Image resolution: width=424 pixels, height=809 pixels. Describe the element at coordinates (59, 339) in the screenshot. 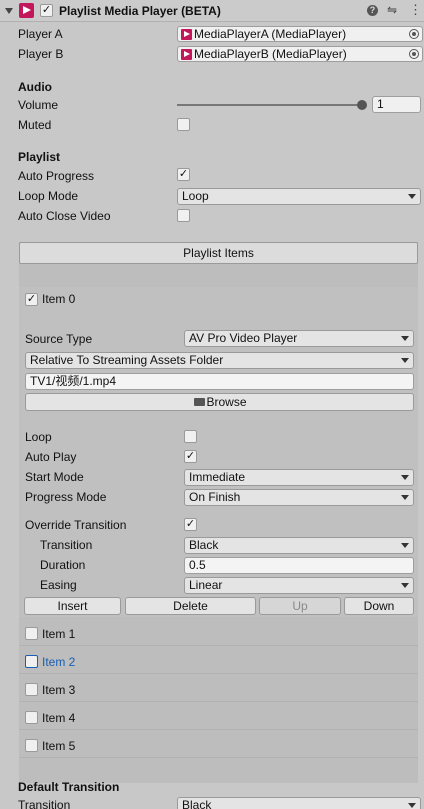

I see `source-type-label: Source Type` at that location.